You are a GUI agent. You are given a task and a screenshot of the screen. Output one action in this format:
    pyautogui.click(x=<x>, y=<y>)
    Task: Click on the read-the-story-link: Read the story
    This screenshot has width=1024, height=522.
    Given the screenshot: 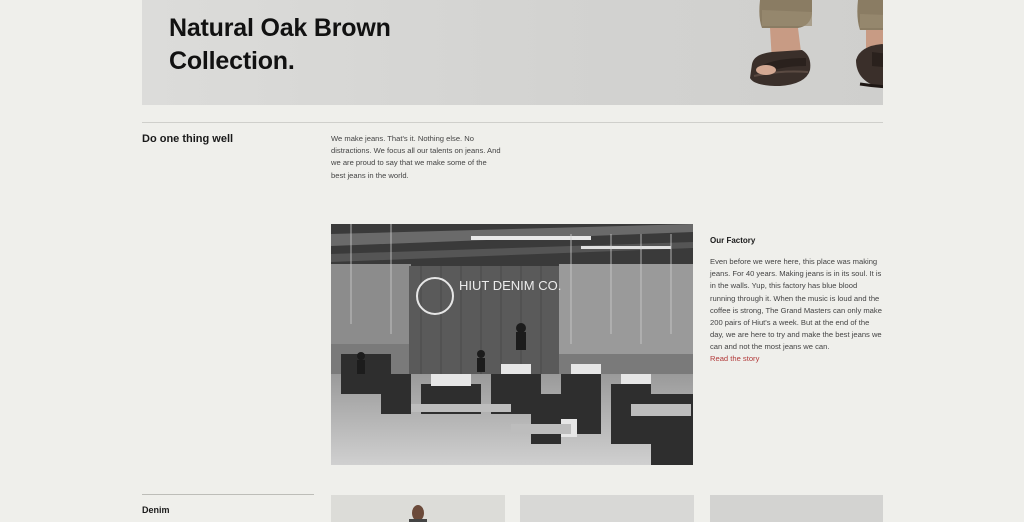 What is the action you would take?
    pyautogui.click(x=734, y=358)
    